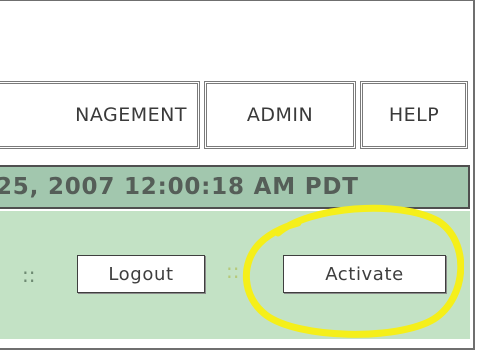 The image size is (478, 354). I want to click on date-time-bar: 25, 2007 12:00:18 AM PDT, so click(235, 187).